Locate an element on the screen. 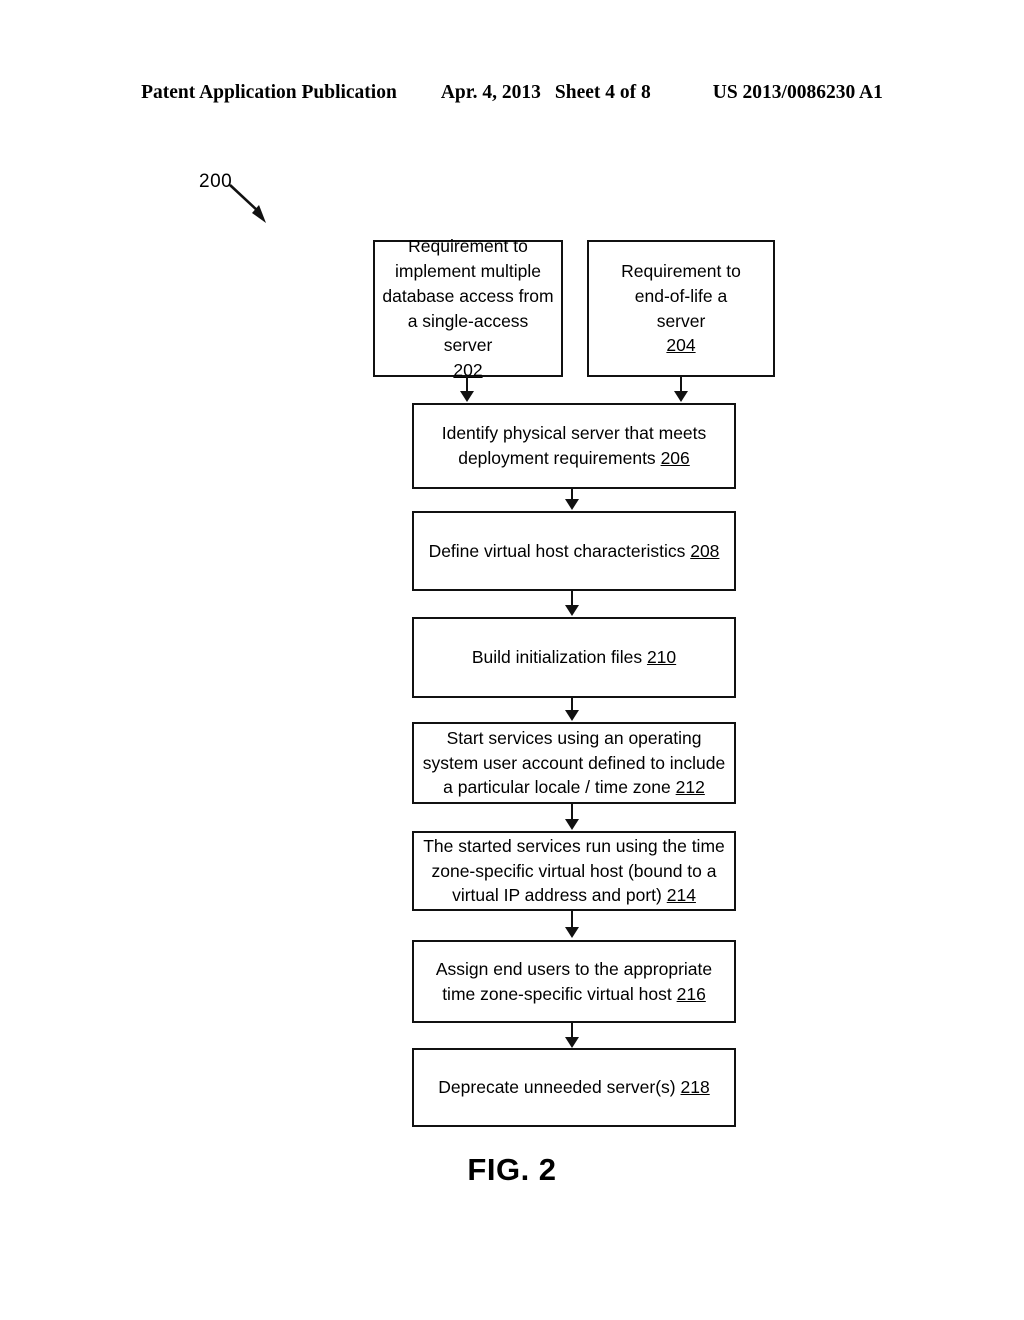  edge-208-to-210-arrowhead-icon is located at coordinates (572, 610).